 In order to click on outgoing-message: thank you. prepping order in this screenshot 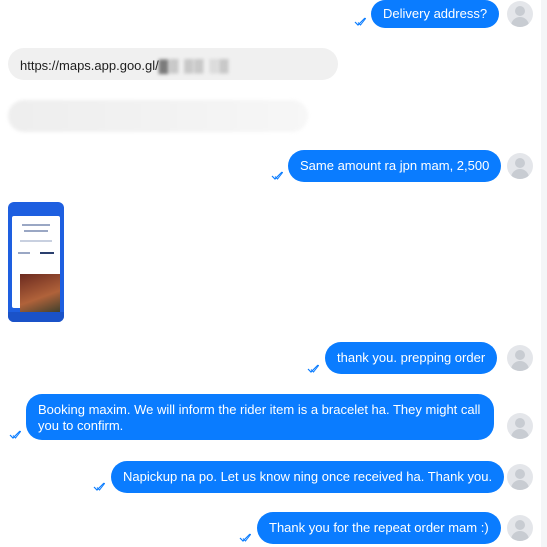, I will do `click(411, 358)`.